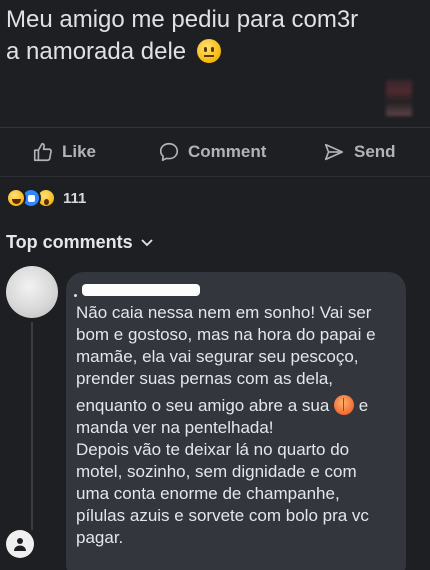 Image resolution: width=430 pixels, height=570 pixels. Describe the element at coordinates (205, 378) in the screenshot. I see `comment-line: prender suas pernas com as dela,` at that location.